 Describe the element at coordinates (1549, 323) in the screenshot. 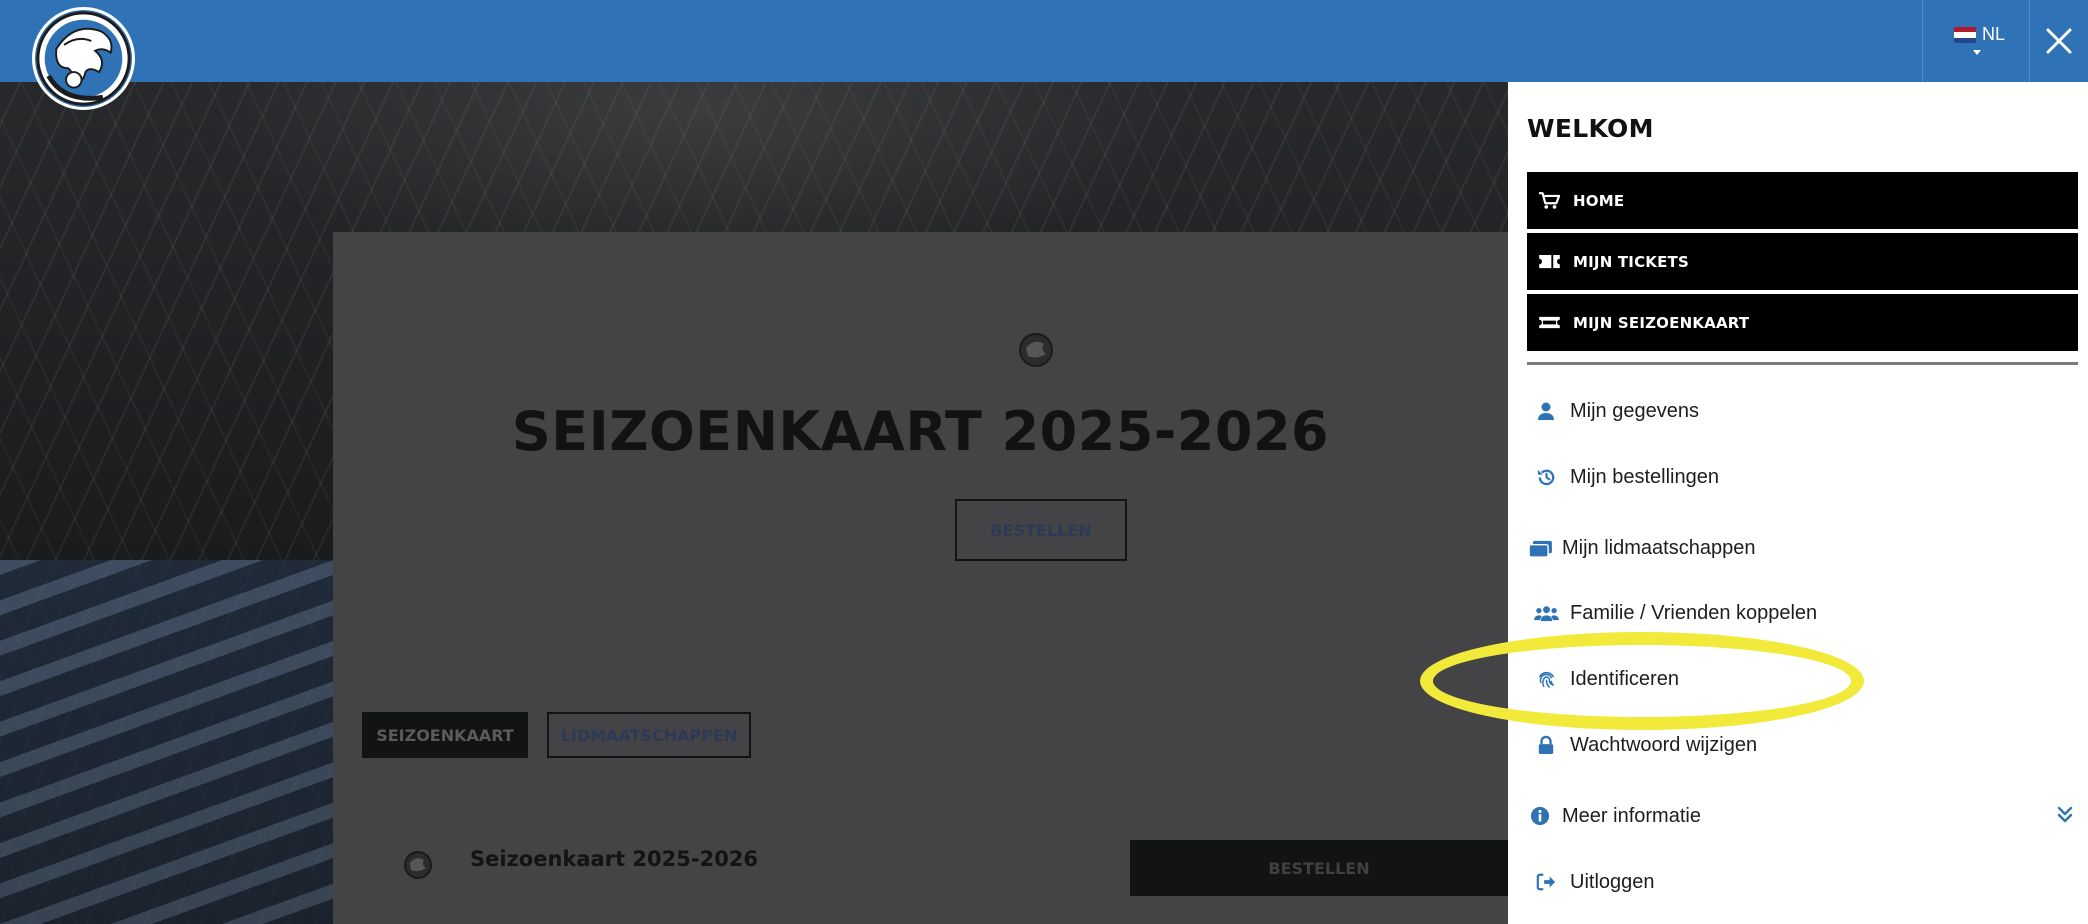

I see `season-card-icon` at that location.